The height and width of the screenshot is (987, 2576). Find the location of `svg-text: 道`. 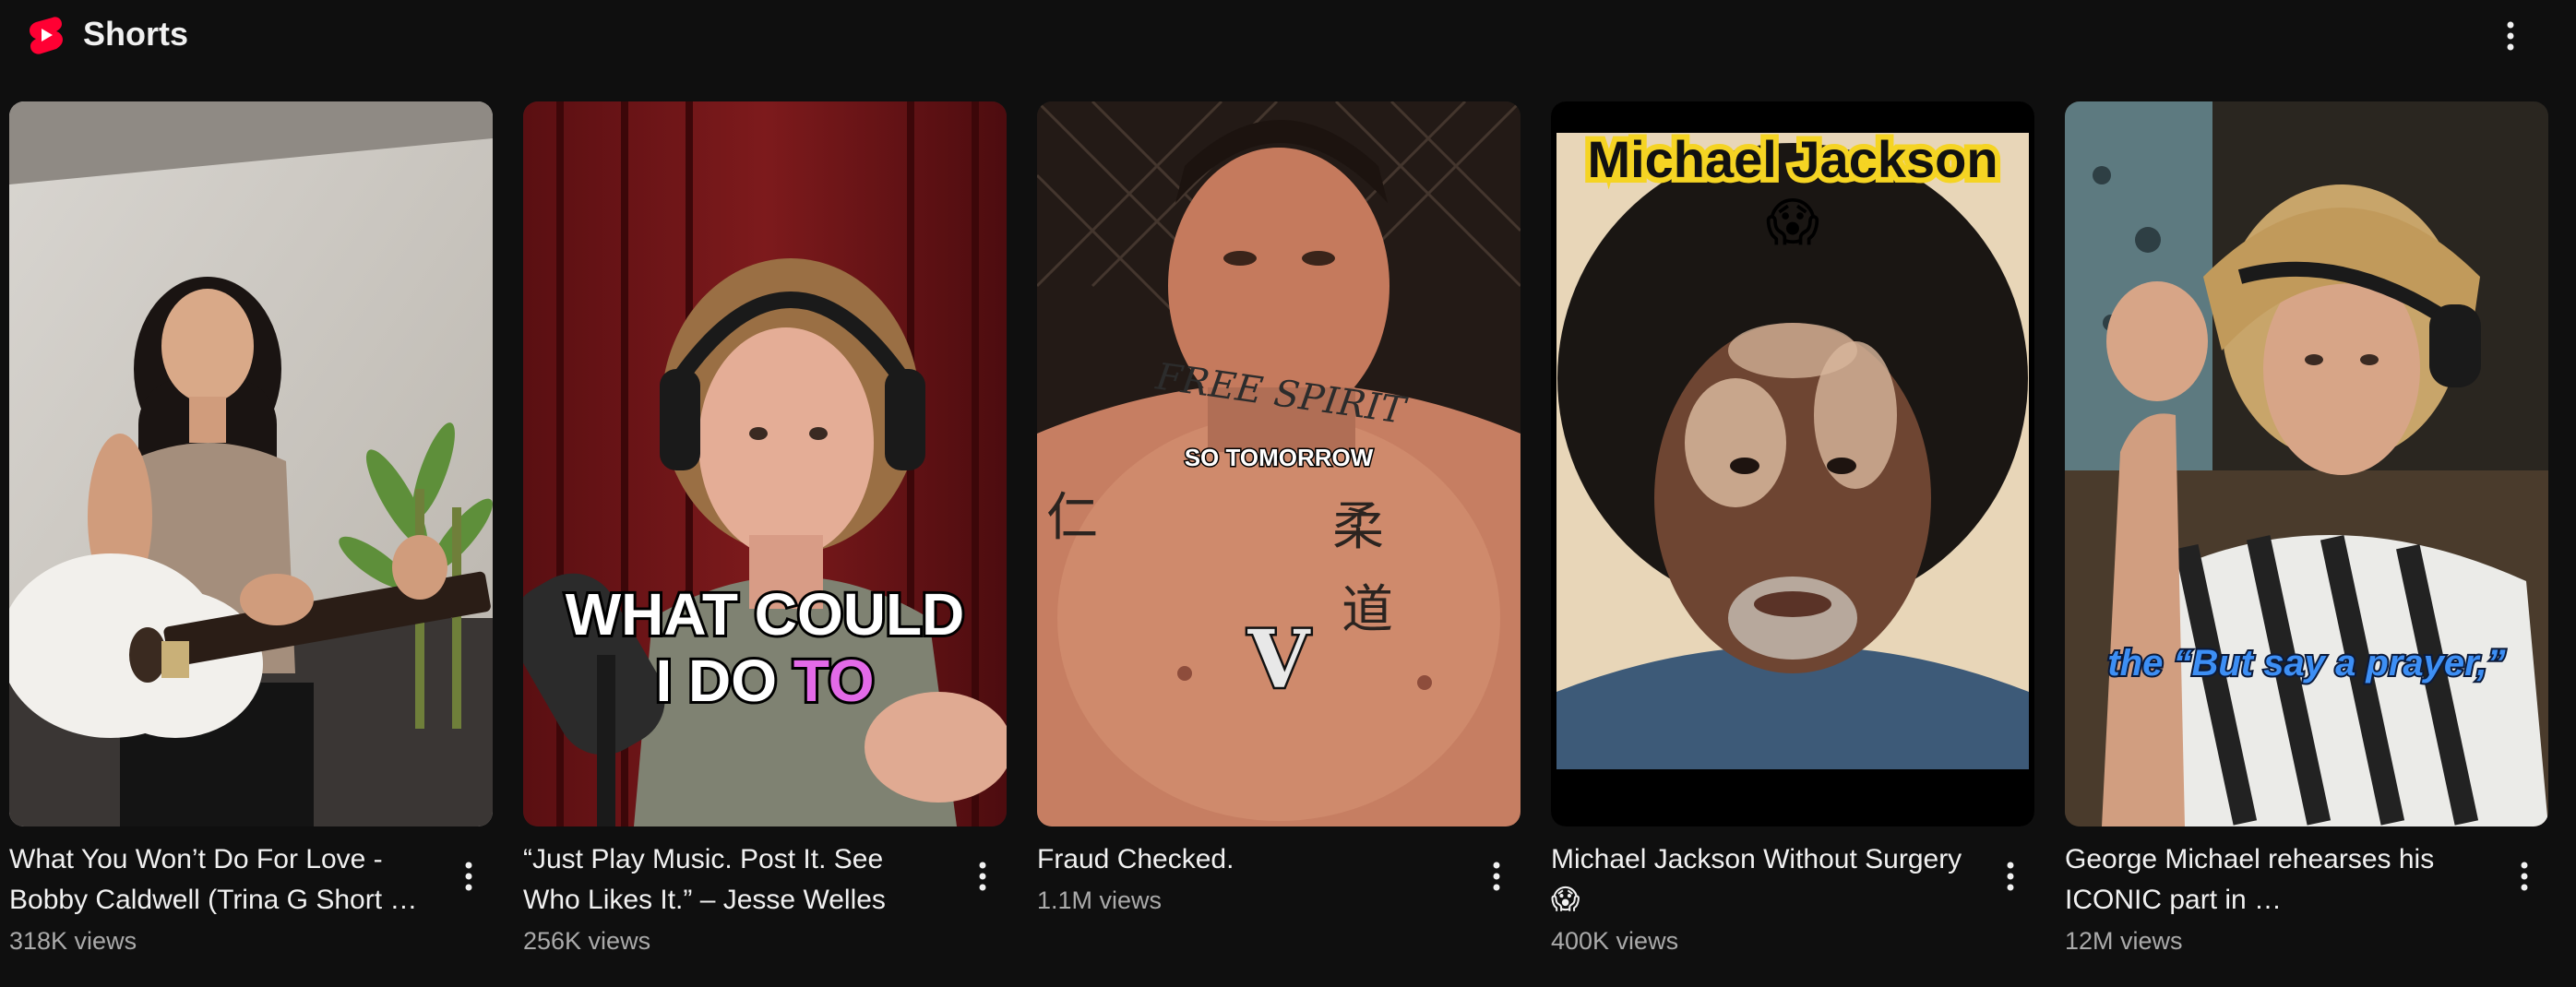

svg-text: 道 is located at coordinates (1367, 610).